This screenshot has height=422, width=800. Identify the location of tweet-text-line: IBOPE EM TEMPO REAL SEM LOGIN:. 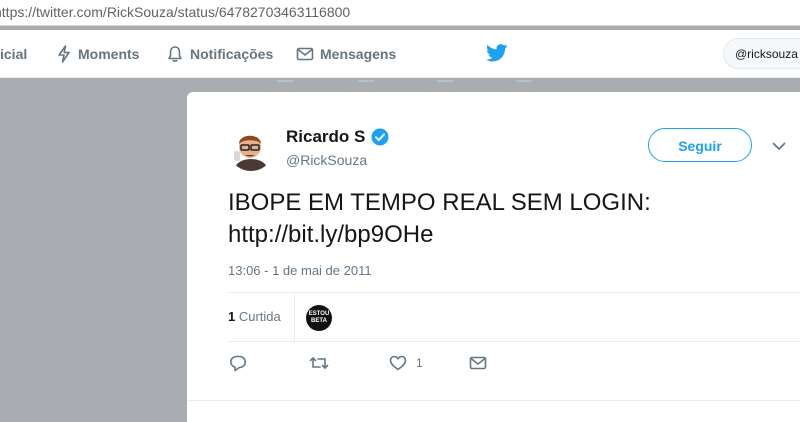
(439, 202).